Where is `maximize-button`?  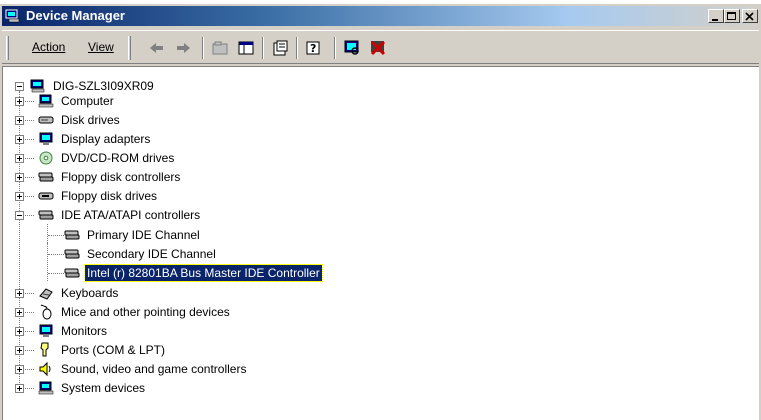 maximize-button is located at coordinates (732, 16).